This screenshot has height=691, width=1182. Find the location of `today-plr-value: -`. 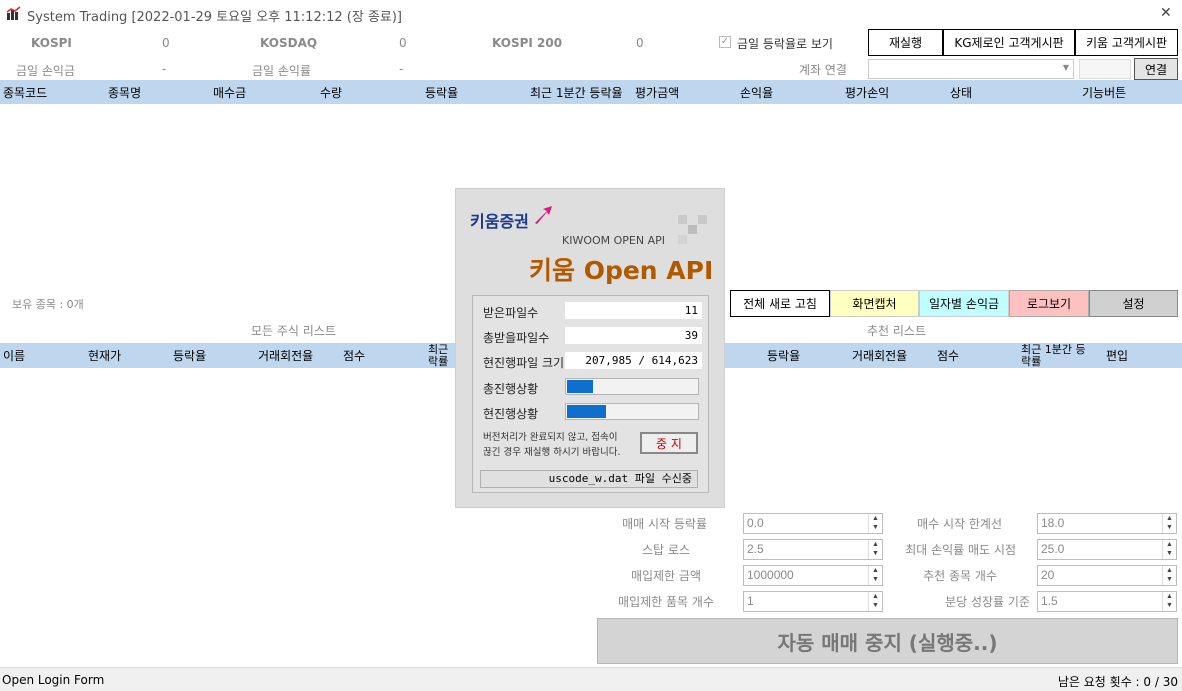

today-plr-value: - is located at coordinates (401, 69).